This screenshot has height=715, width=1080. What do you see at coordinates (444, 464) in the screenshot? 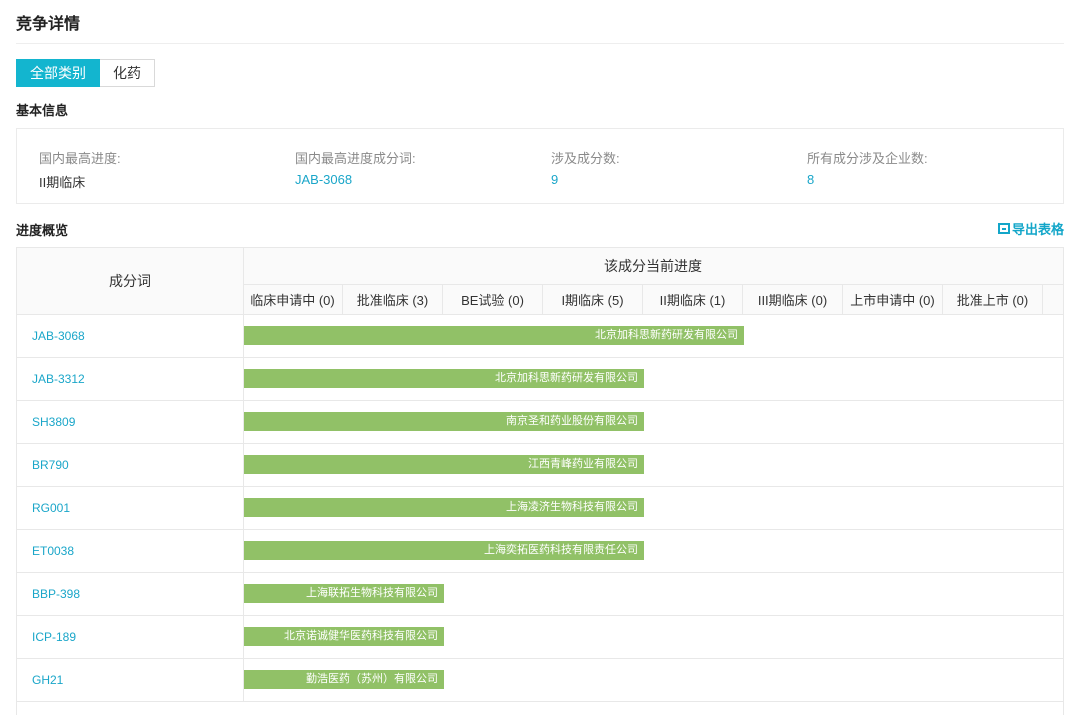
I see `progress-bar: 江西青峰药业有限公司` at bounding box center [444, 464].